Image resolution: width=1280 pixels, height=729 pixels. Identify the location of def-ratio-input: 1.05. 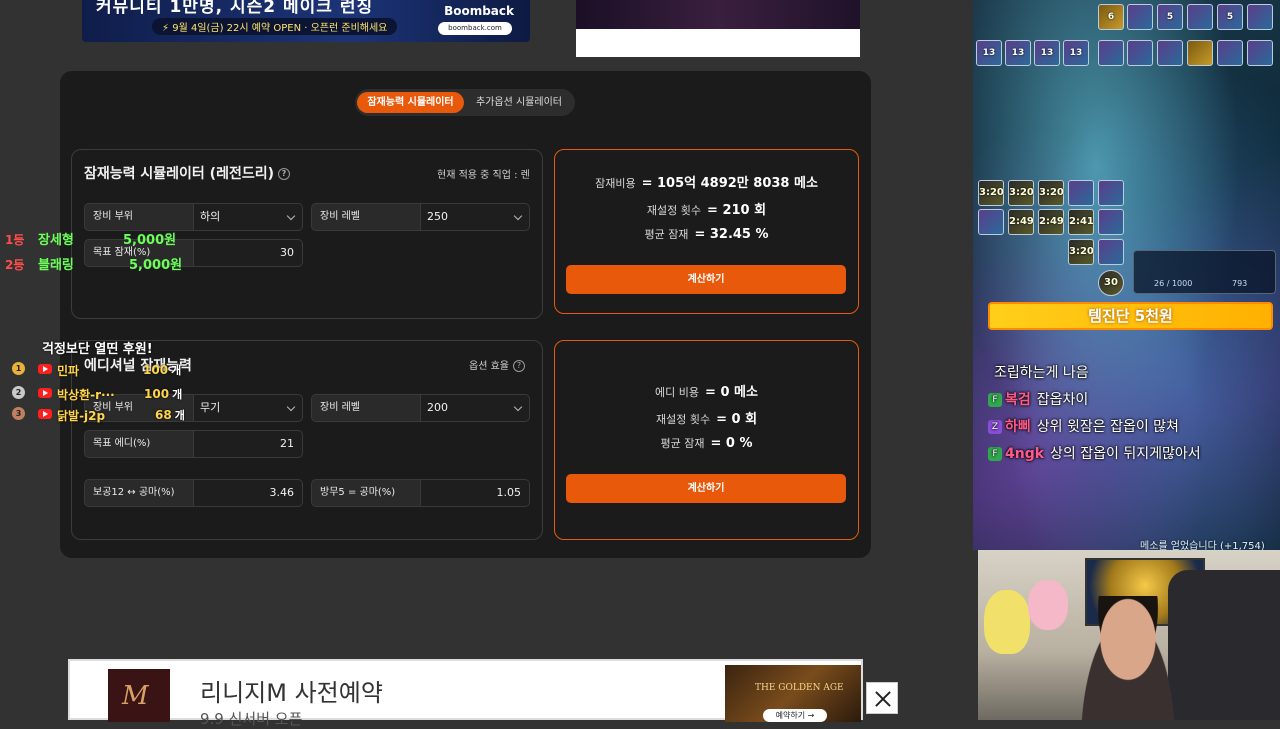
(475, 493).